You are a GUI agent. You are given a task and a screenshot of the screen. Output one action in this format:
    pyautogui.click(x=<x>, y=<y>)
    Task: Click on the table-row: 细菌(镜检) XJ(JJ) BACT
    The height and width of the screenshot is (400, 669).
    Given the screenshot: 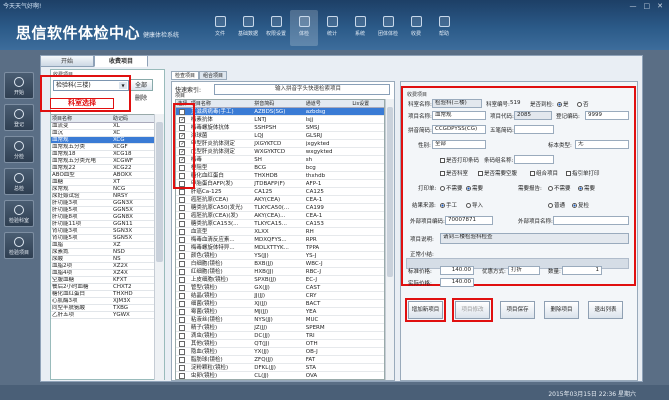 What is the action you would take?
    pyautogui.click(x=280, y=304)
    